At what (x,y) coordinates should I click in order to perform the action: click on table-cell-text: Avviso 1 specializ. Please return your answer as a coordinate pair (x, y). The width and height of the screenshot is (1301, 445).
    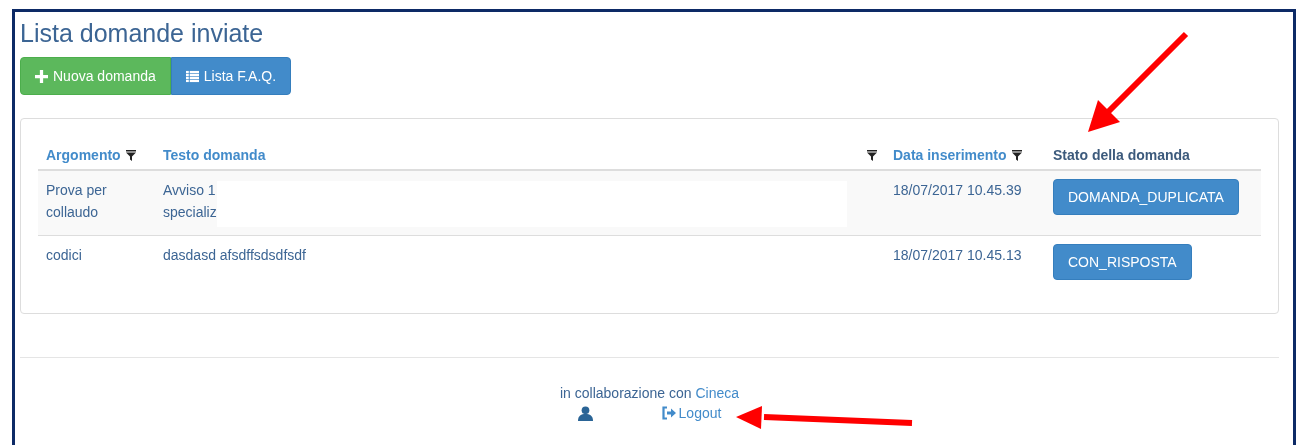
    Looking at the image, I should click on (190, 201).